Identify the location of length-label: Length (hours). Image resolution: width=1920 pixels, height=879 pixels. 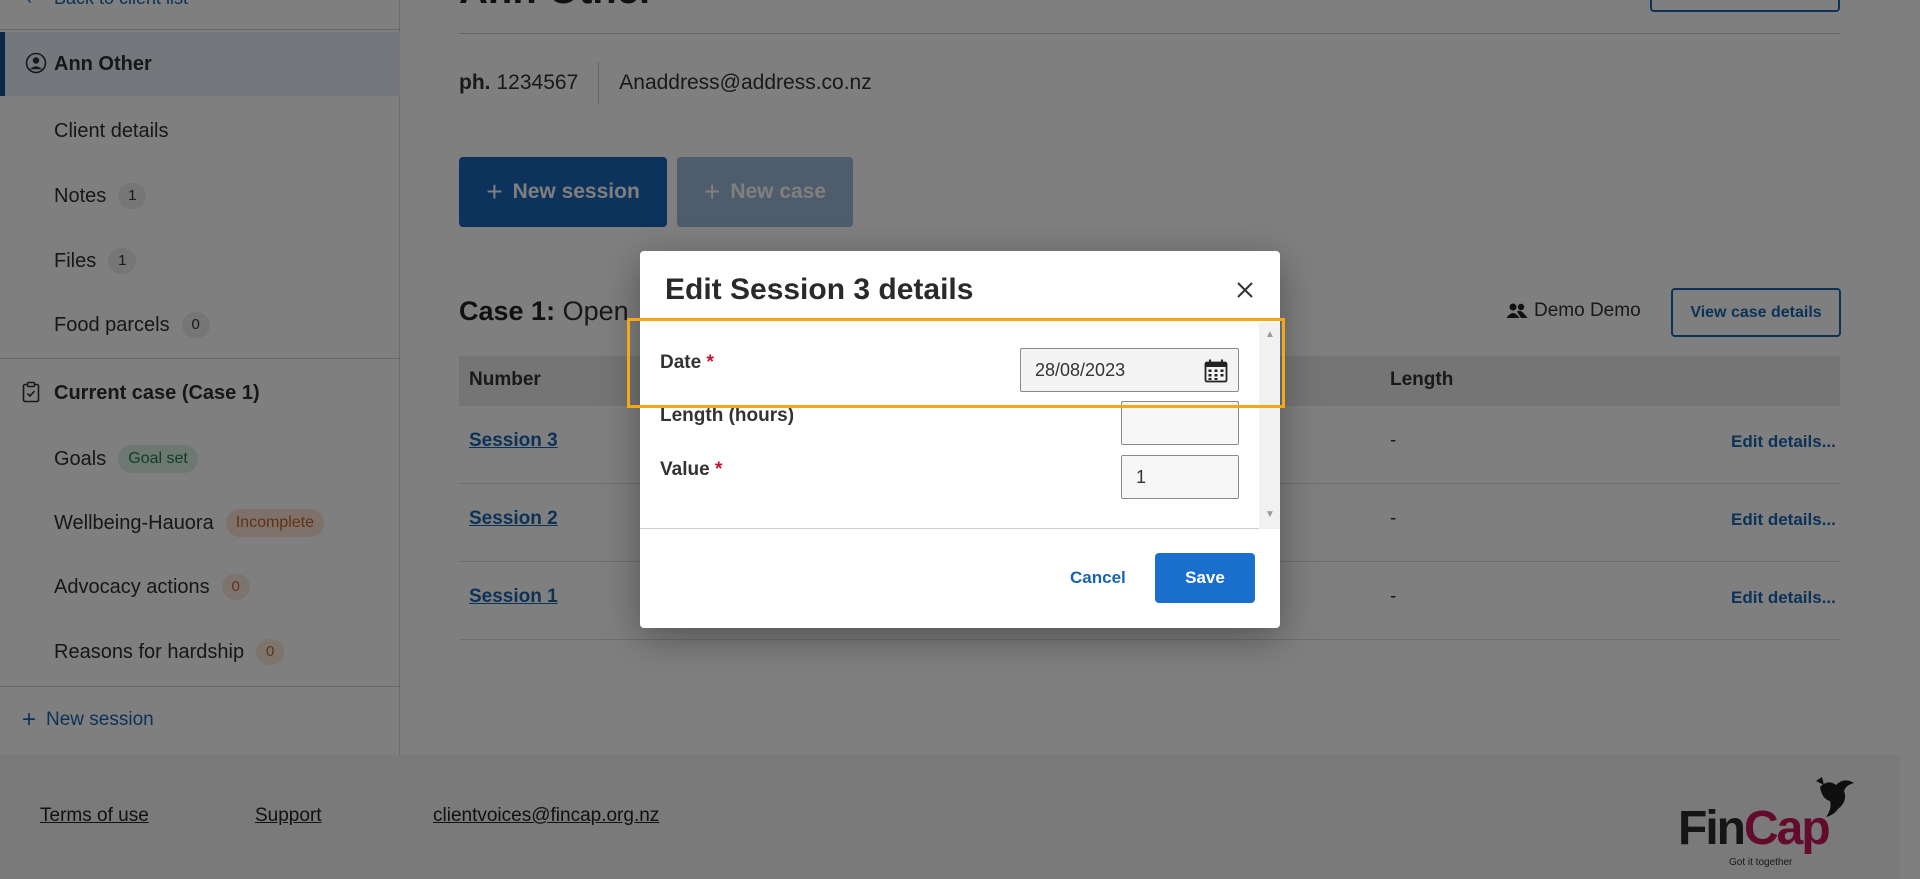
(727, 415).